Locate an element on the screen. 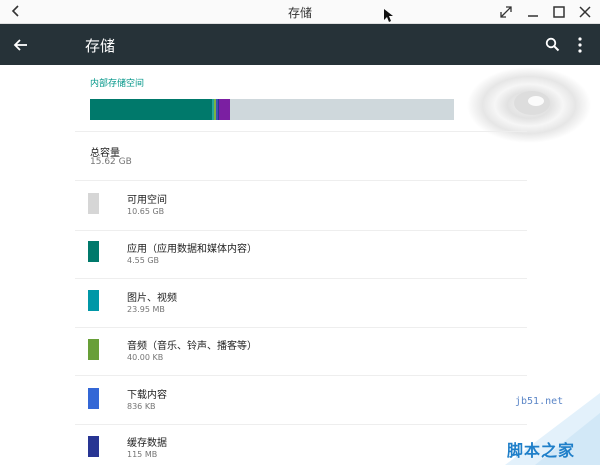 Image resolution: width=600 pixels, height=465 pixels. arrow-back-icon is located at coordinates (21, 45).